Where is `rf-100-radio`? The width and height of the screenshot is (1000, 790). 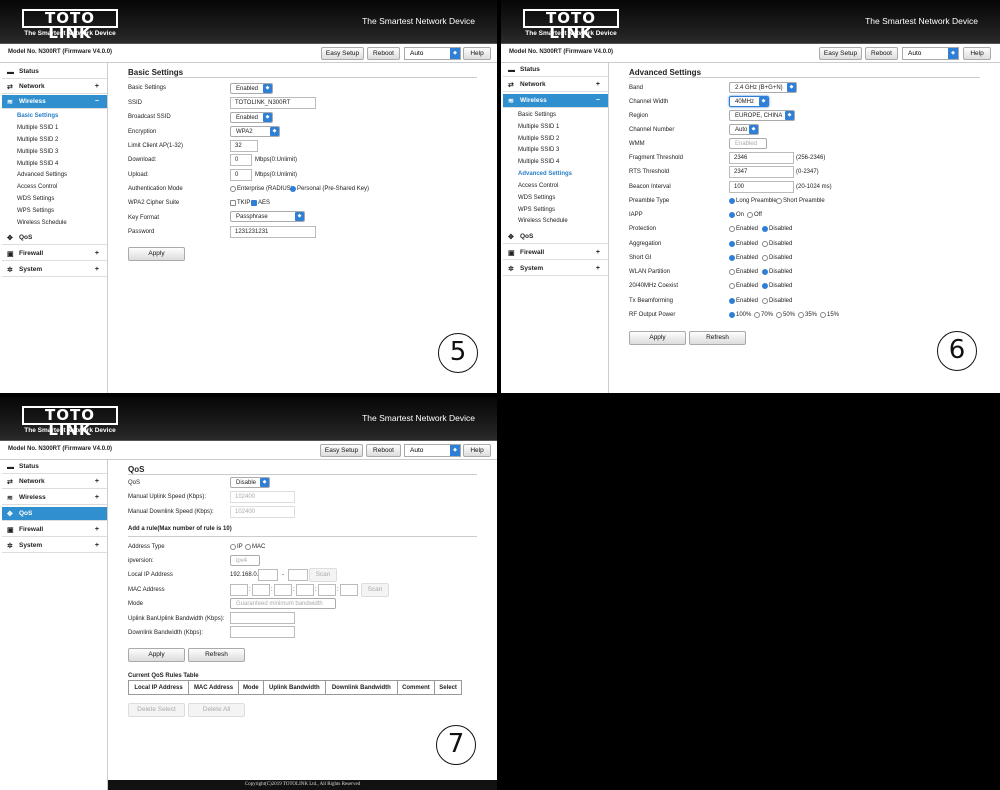 rf-100-radio is located at coordinates (732, 315).